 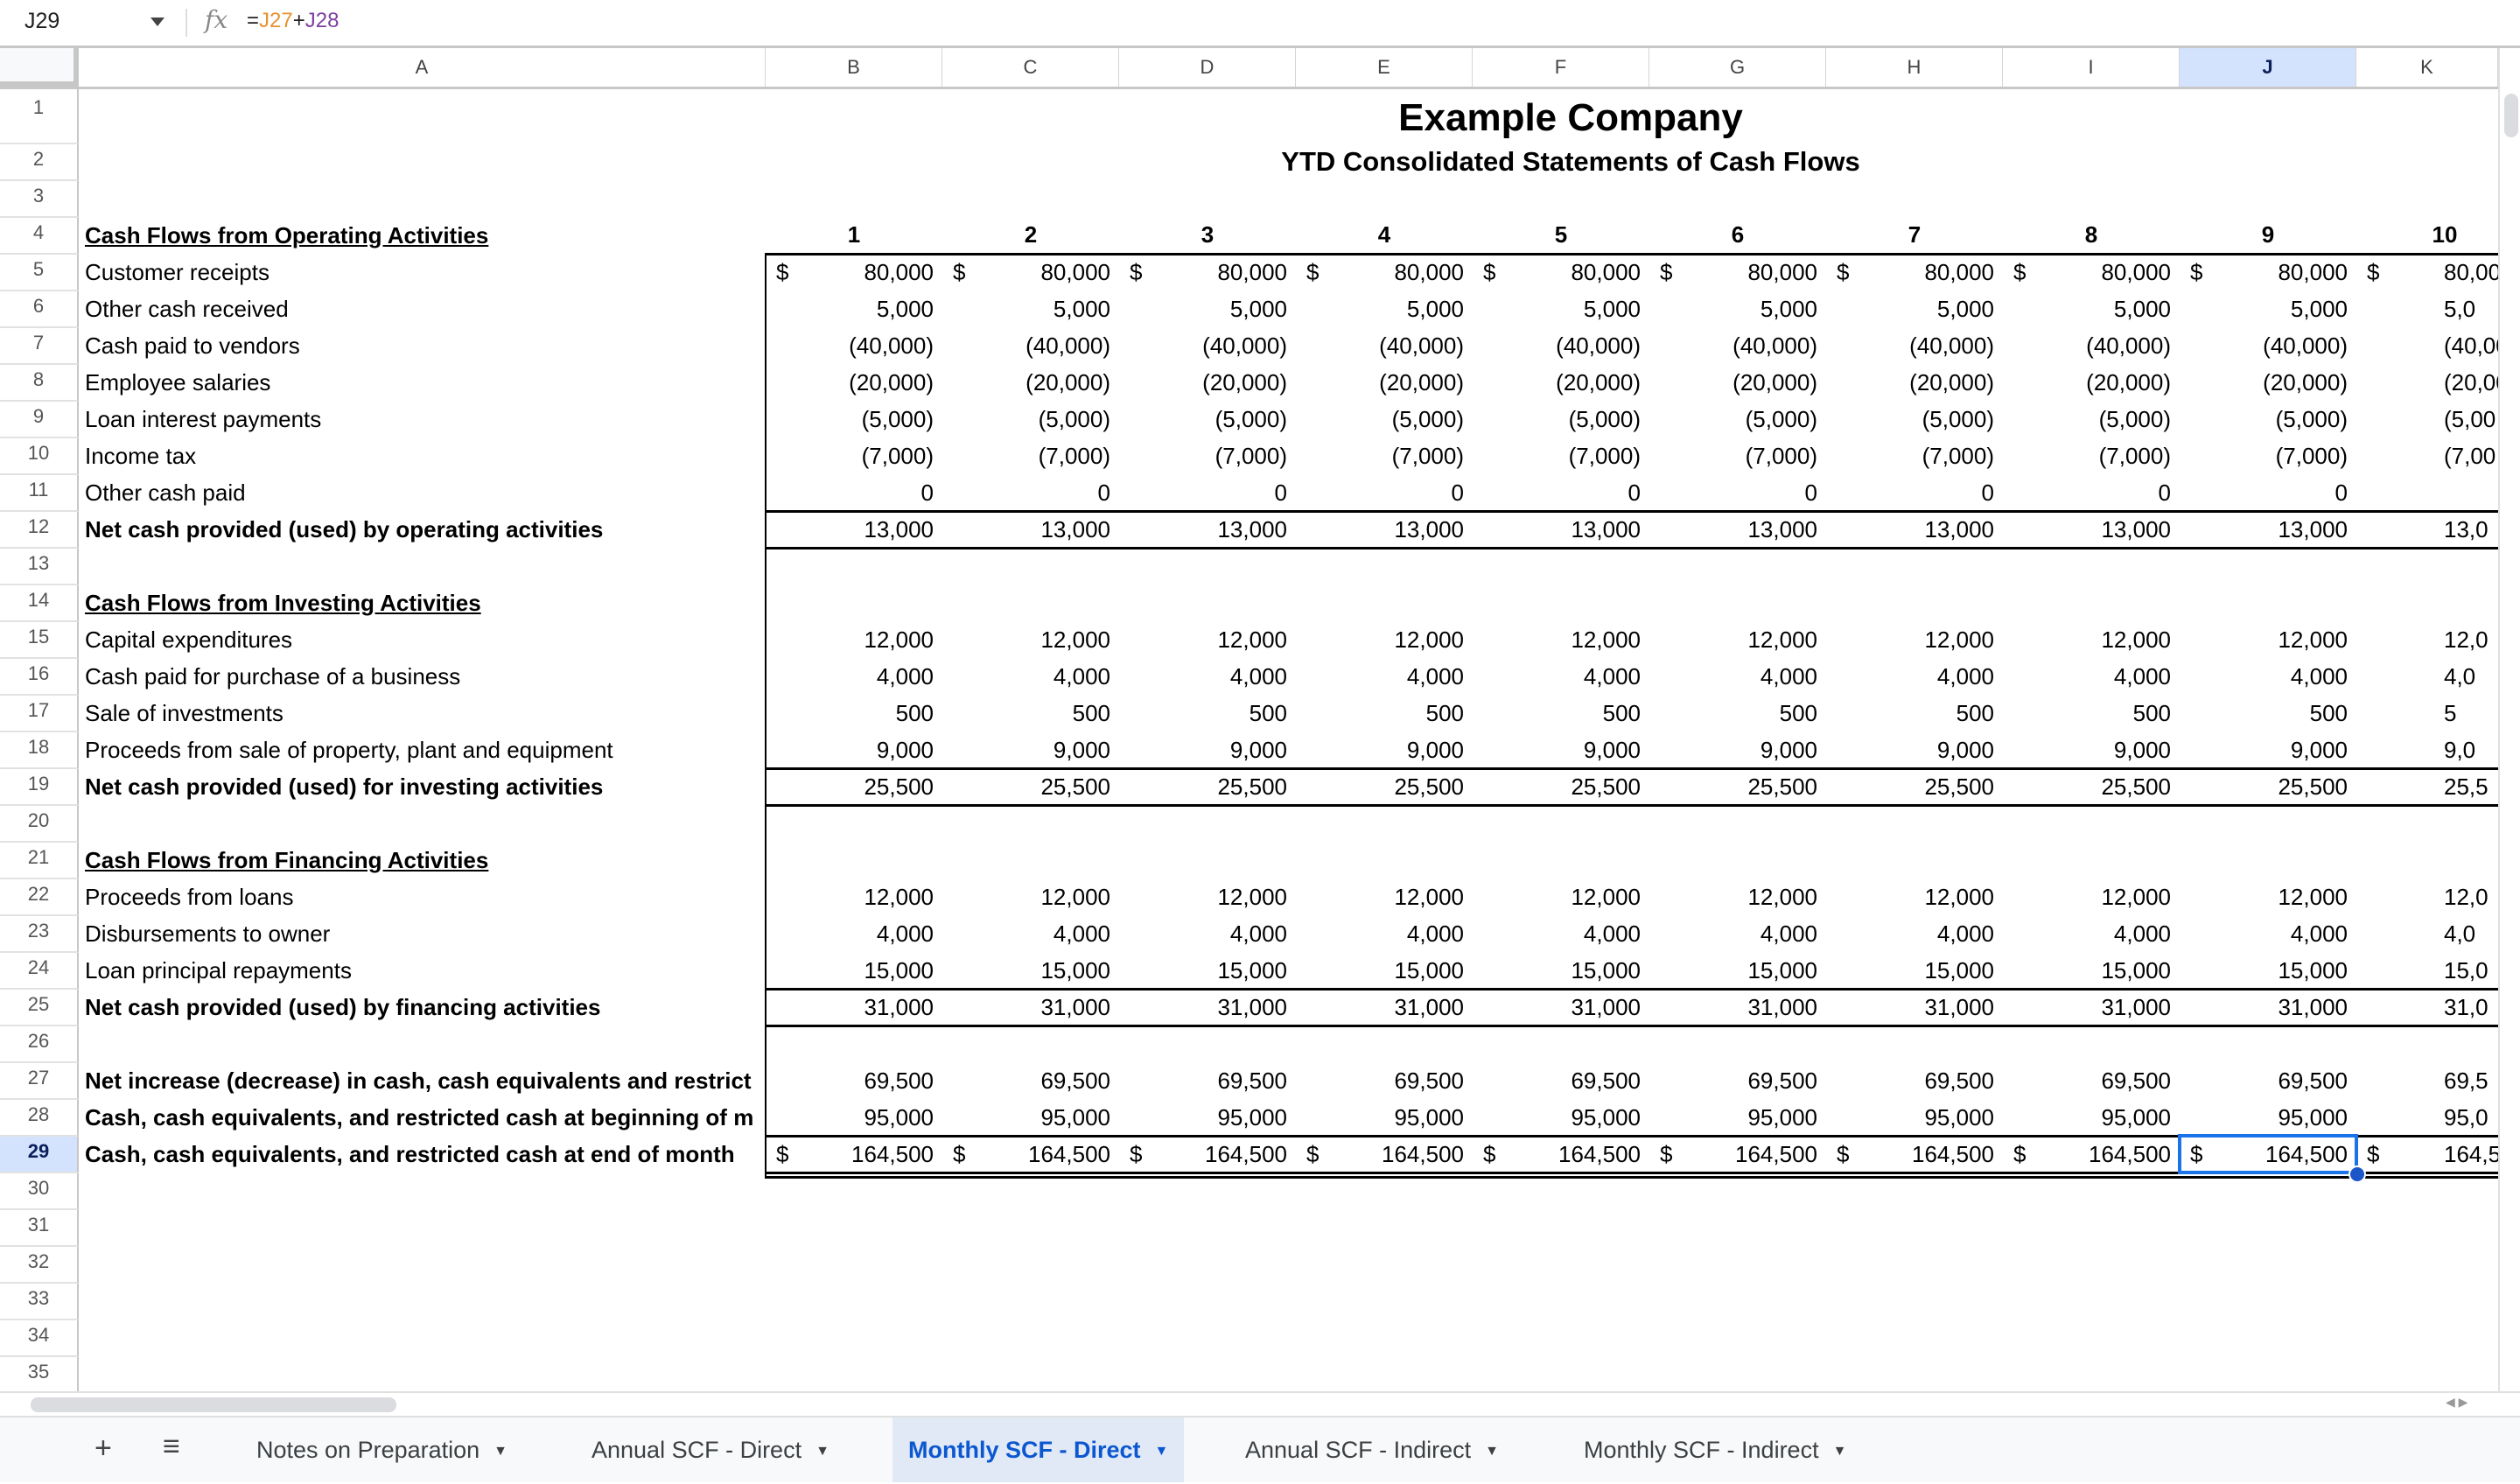 What do you see at coordinates (1561, 67) in the screenshot?
I see `column-header-f: F` at bounding box center [1561, 67].